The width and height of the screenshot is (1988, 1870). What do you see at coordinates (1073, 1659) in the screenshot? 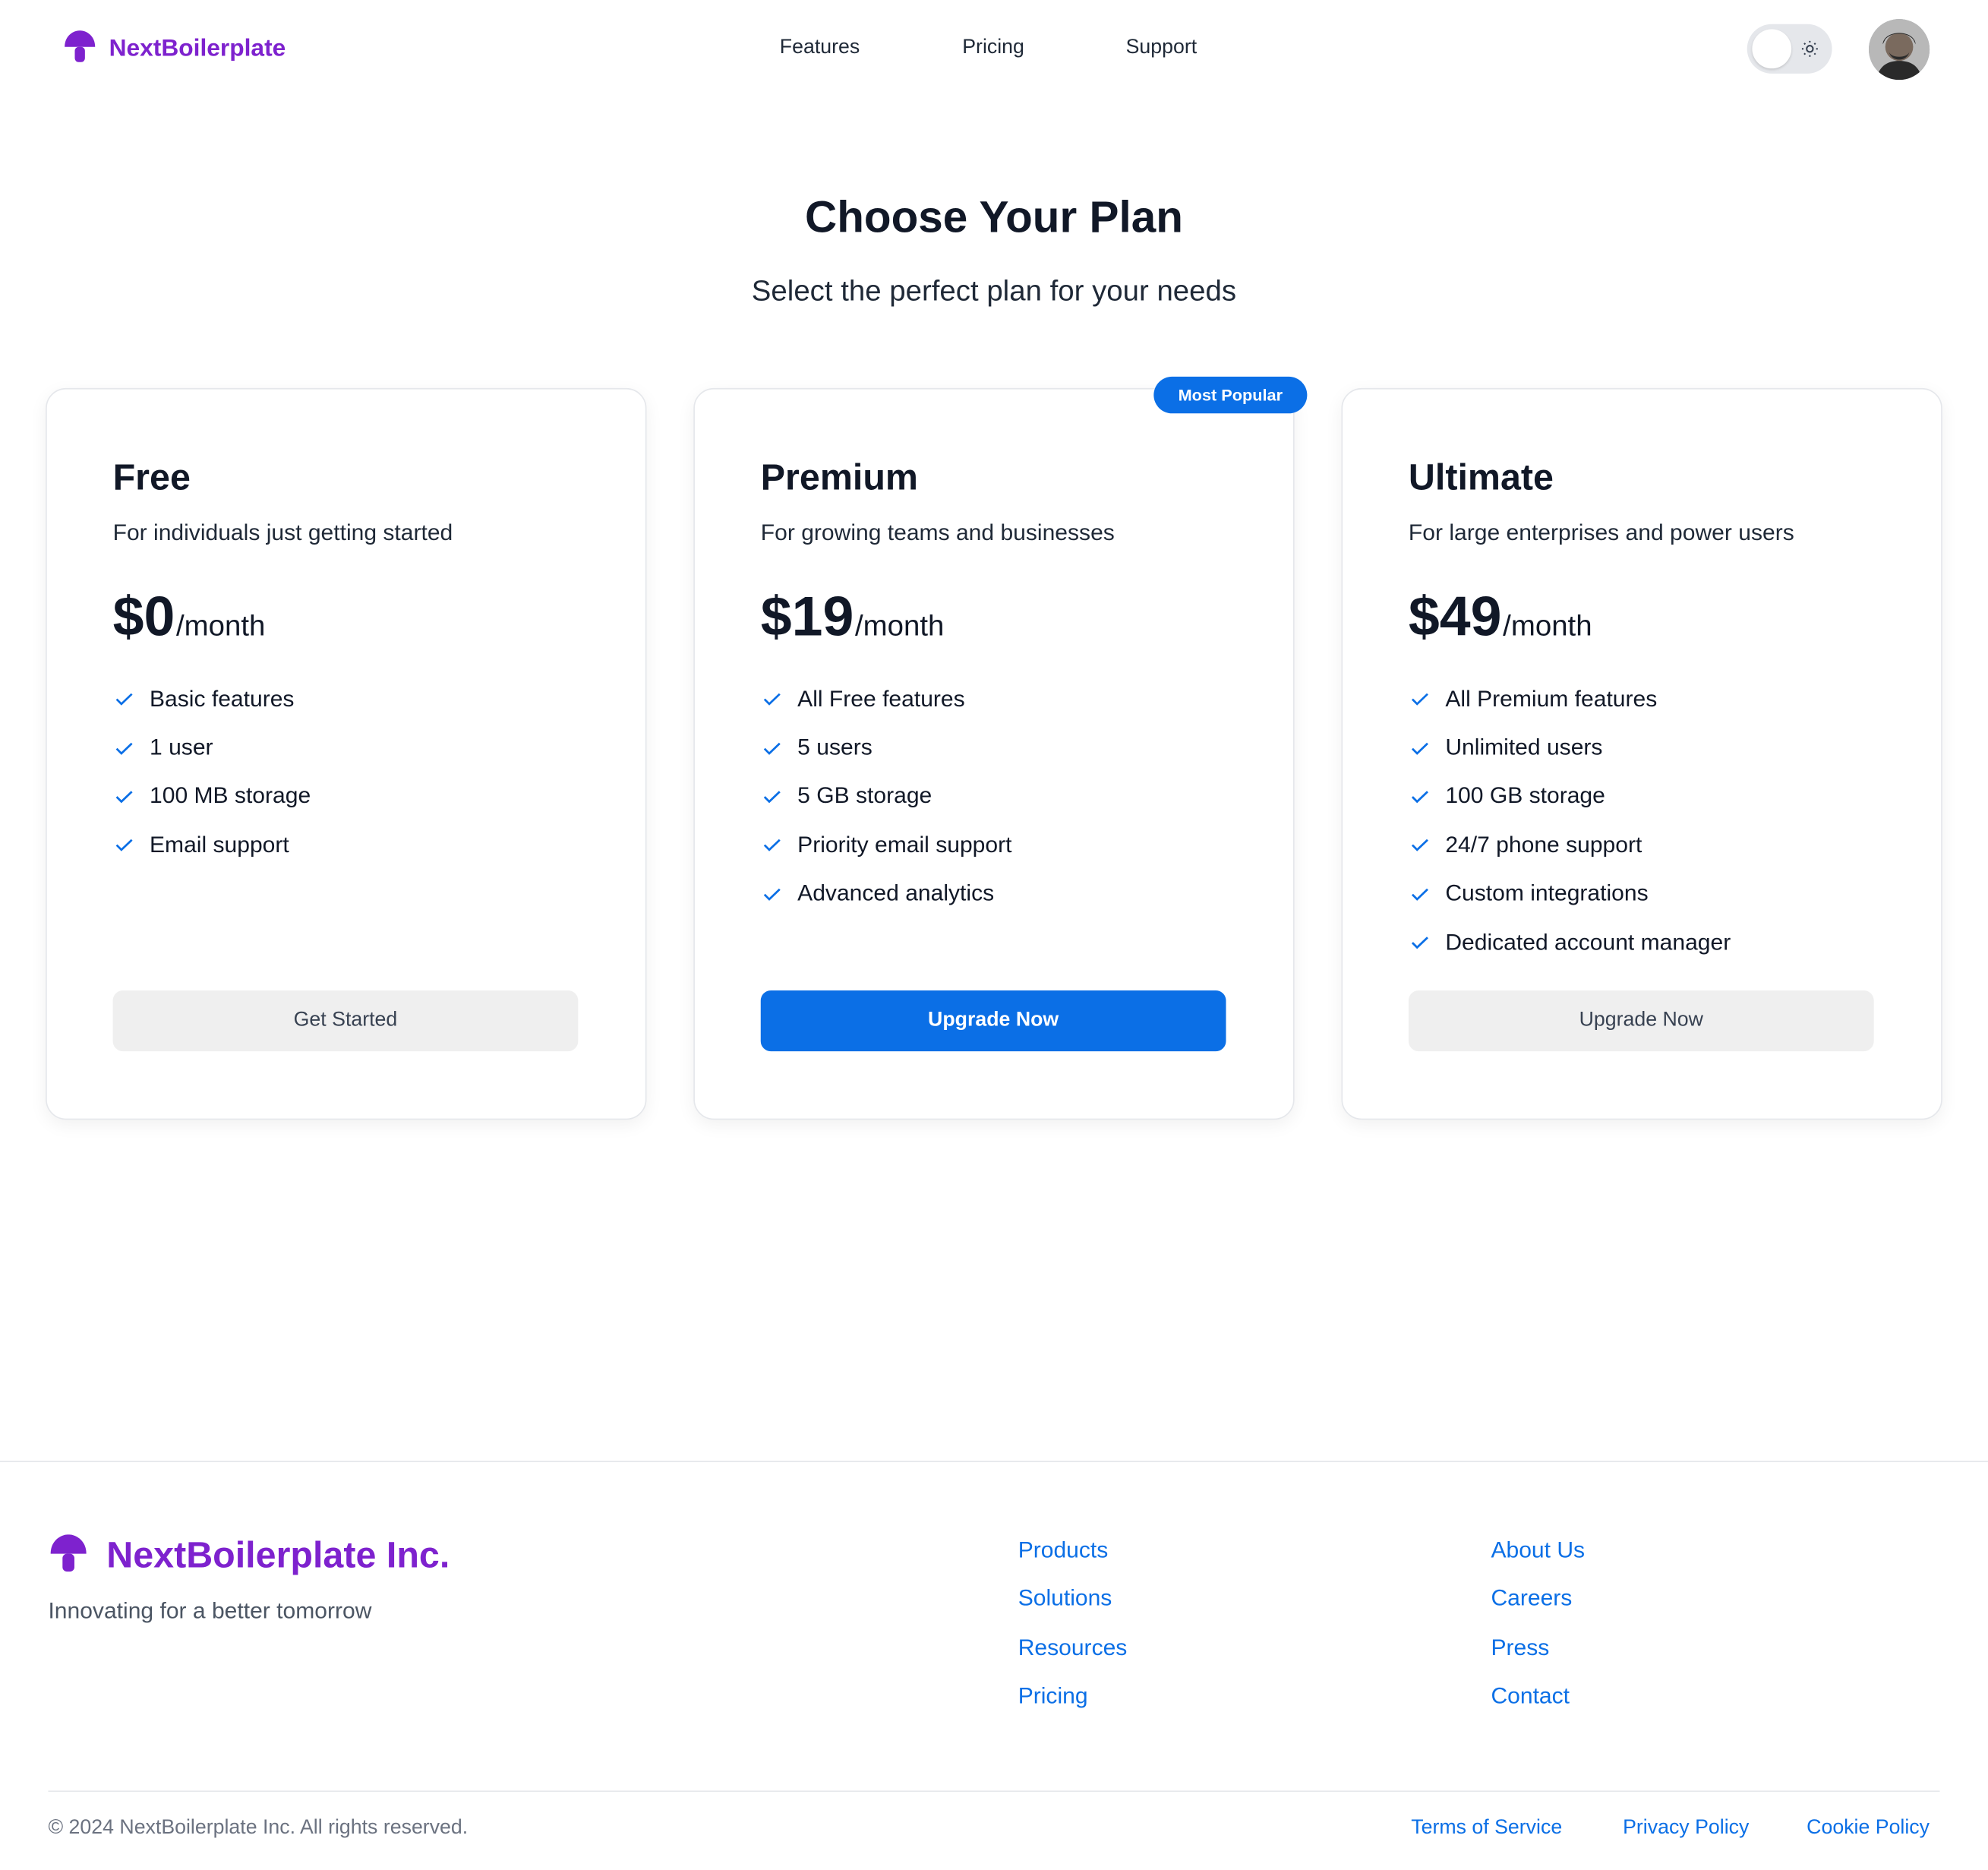
I see `footer-link-resources: Resources` at bounding box center [1073, 1659].